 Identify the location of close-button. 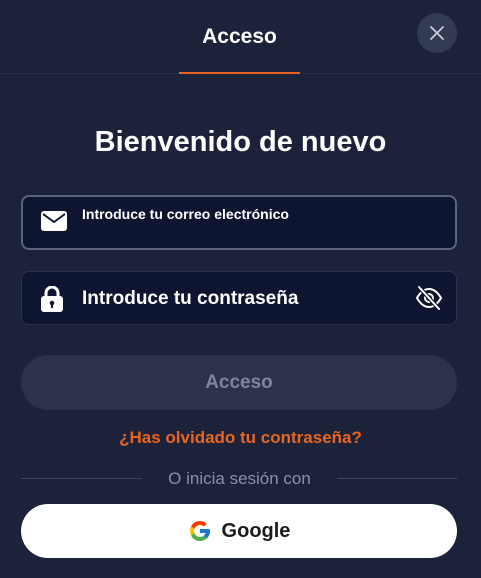
(437, 33).